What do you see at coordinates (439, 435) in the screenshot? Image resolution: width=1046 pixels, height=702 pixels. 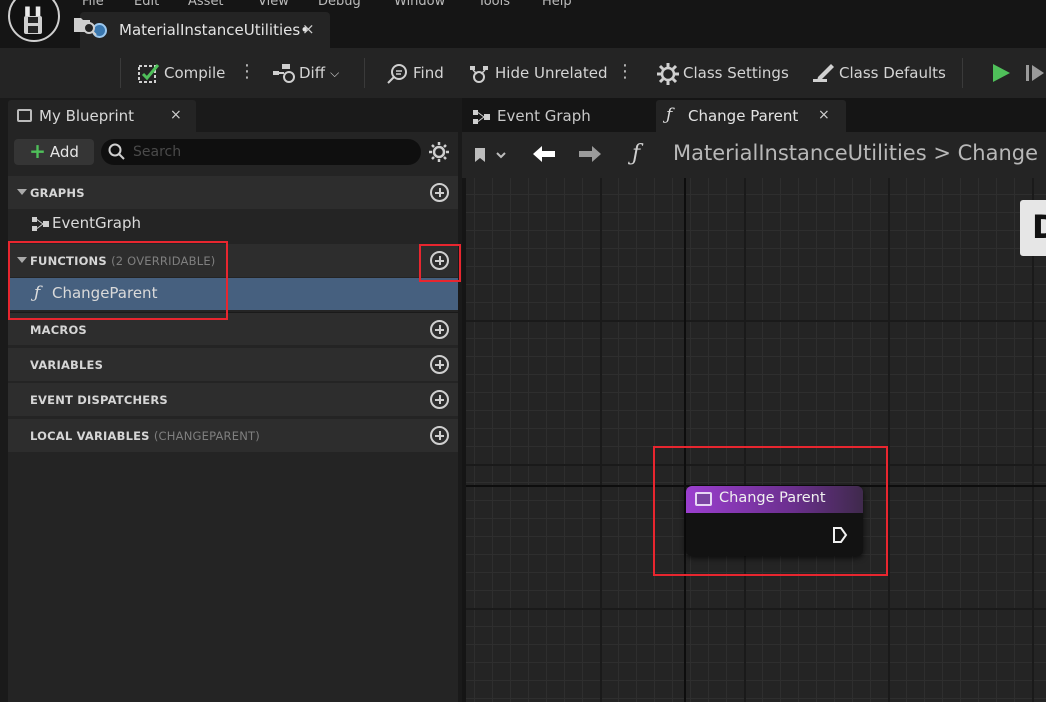 I see `add-local-variable-icon` at bounding box center [439, 435].